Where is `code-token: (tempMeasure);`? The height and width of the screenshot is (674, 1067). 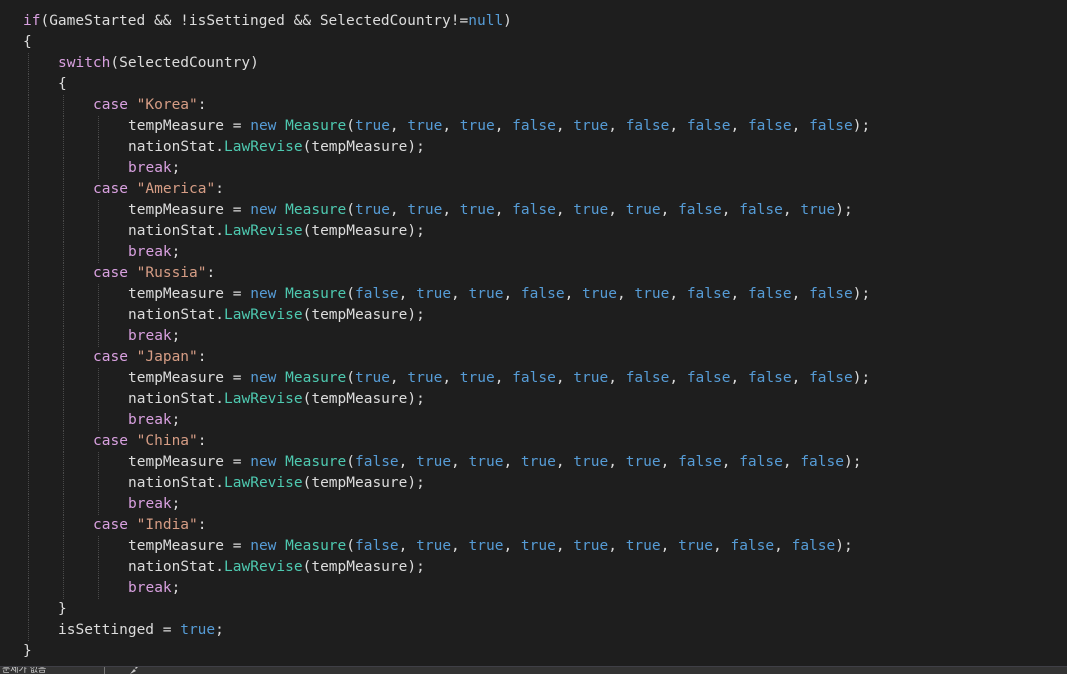
code-token: (tempMeasure); is located at coordinates (363, 567).